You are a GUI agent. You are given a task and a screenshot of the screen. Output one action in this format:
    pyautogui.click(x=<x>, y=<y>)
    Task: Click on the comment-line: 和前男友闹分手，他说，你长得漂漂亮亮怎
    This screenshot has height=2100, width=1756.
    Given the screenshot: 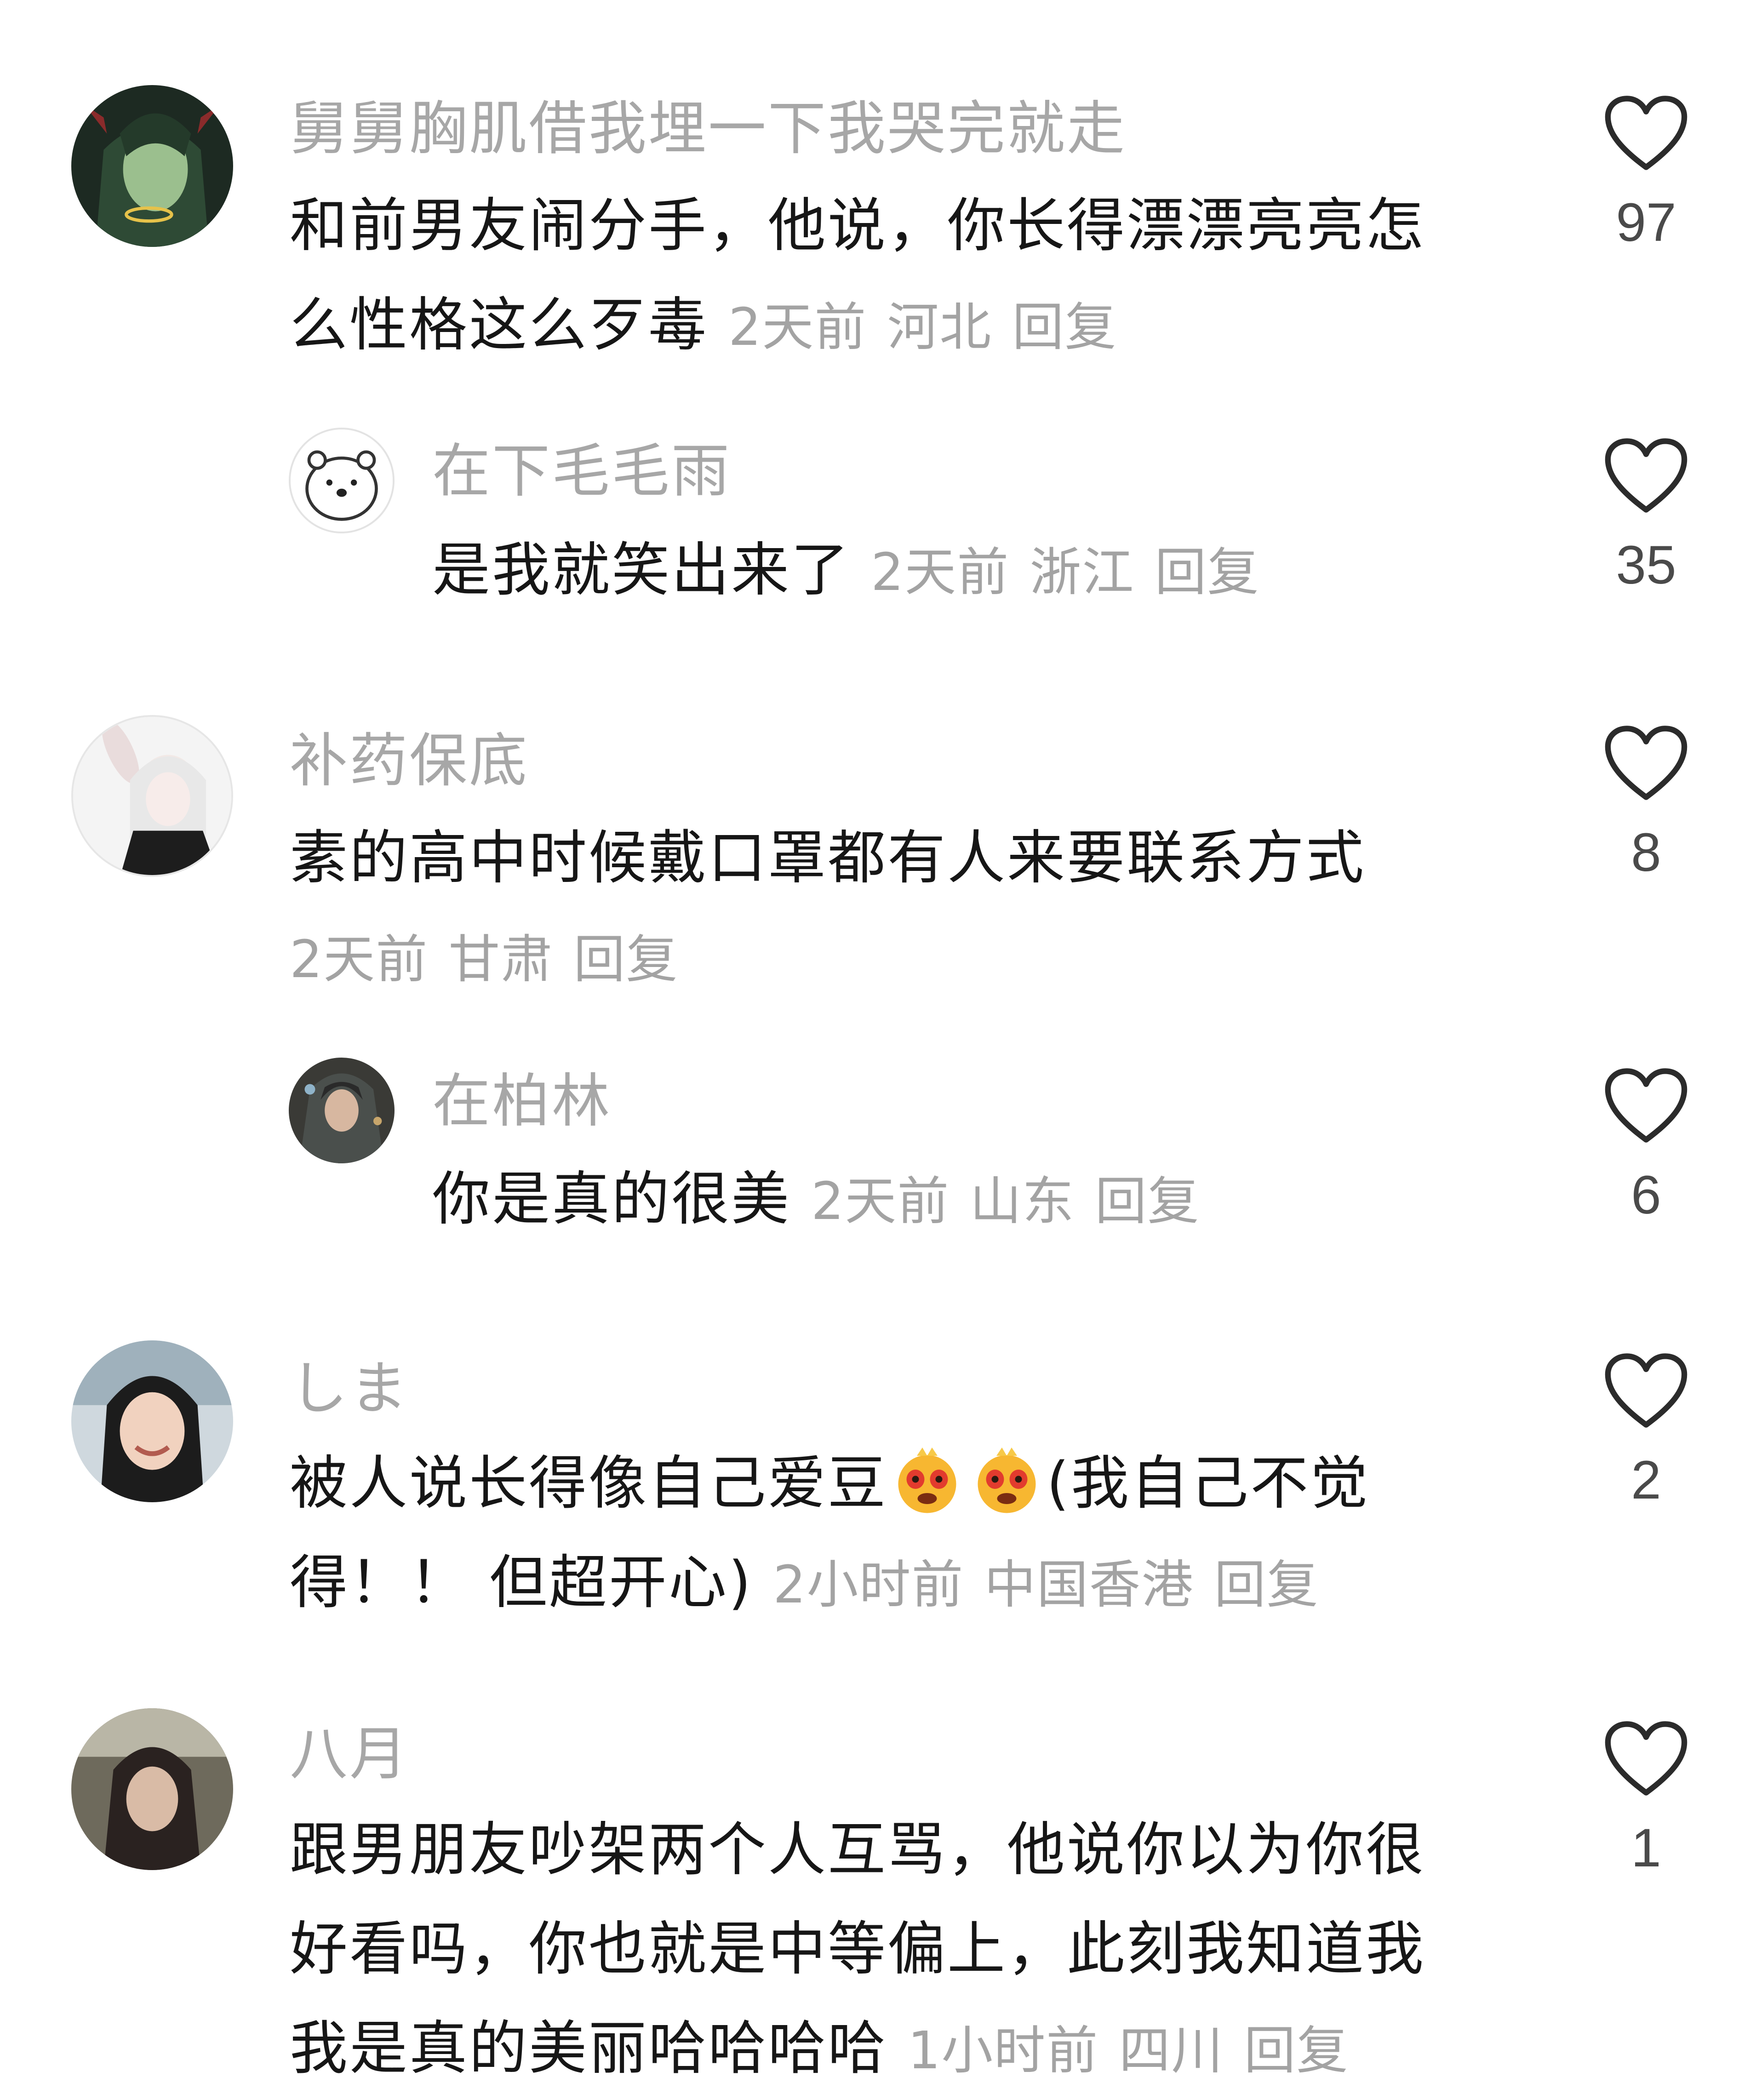 What is the action you would take?
    pyautogui.click(x=858, y=225)
    